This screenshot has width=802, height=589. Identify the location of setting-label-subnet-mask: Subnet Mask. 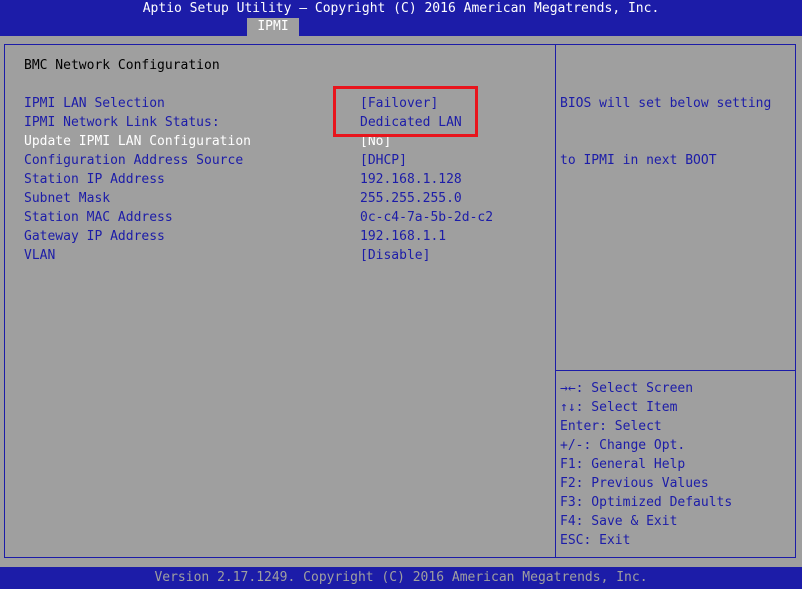
(67, 198).